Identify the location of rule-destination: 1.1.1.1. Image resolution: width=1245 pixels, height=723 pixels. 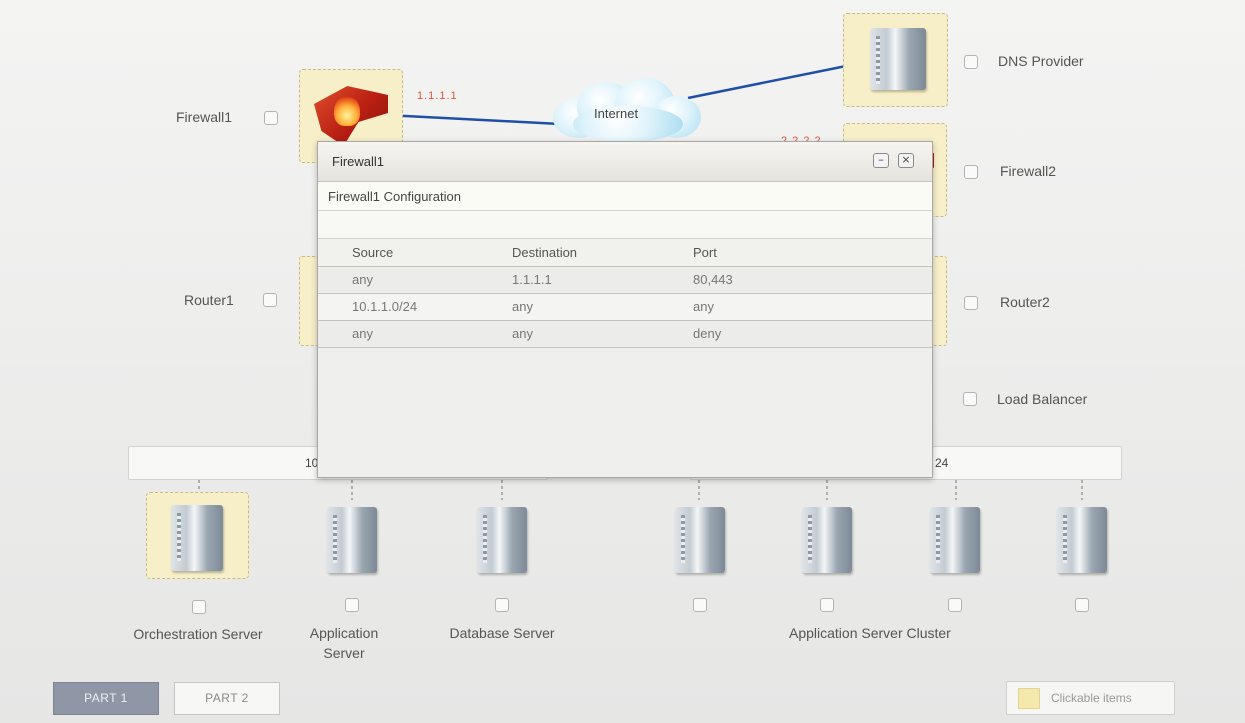
(600, 280).